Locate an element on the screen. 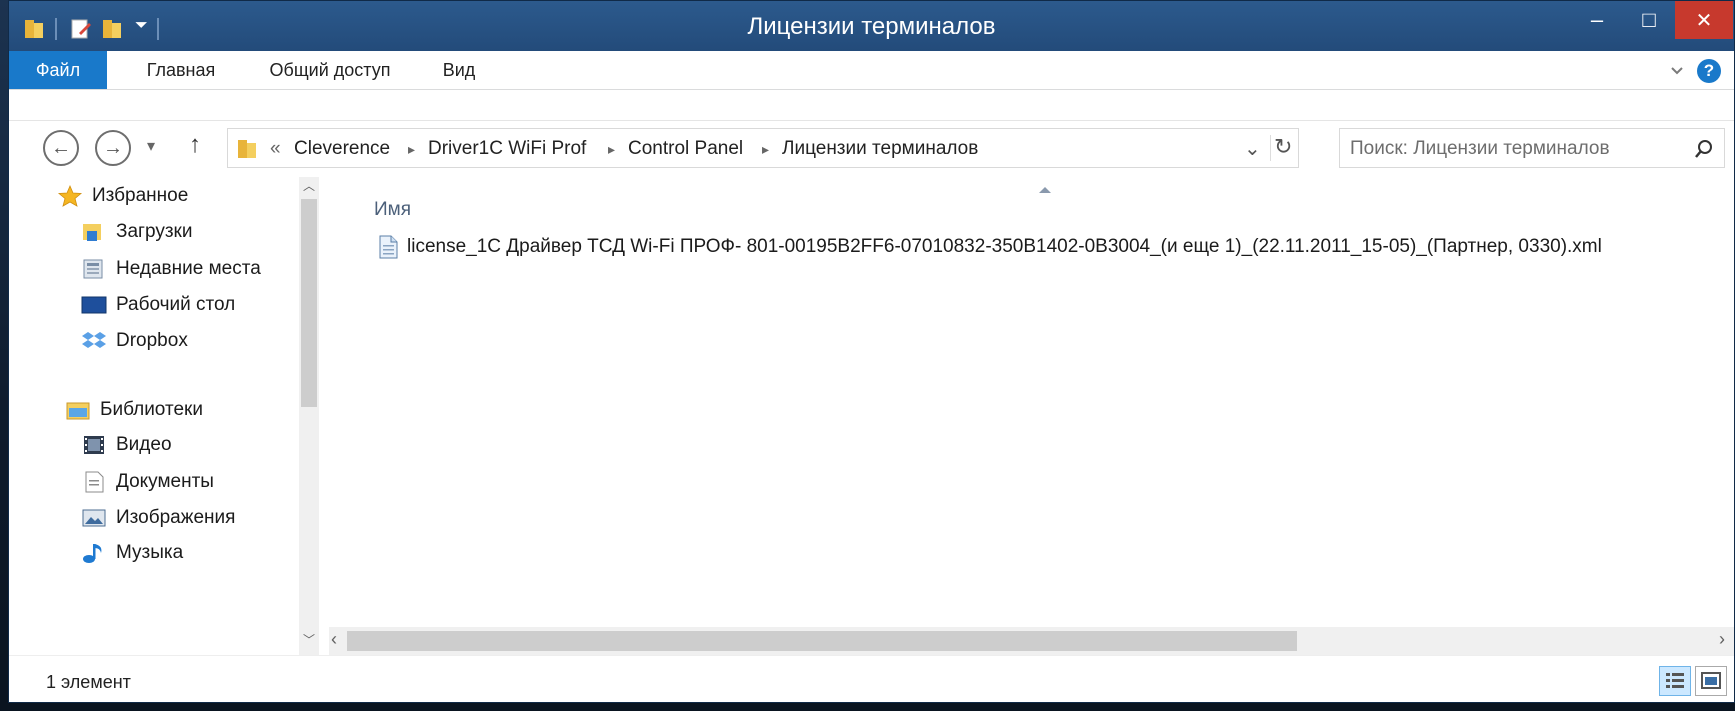  nav-item-downloads: Загрузки is located at coordinates (136, 232).